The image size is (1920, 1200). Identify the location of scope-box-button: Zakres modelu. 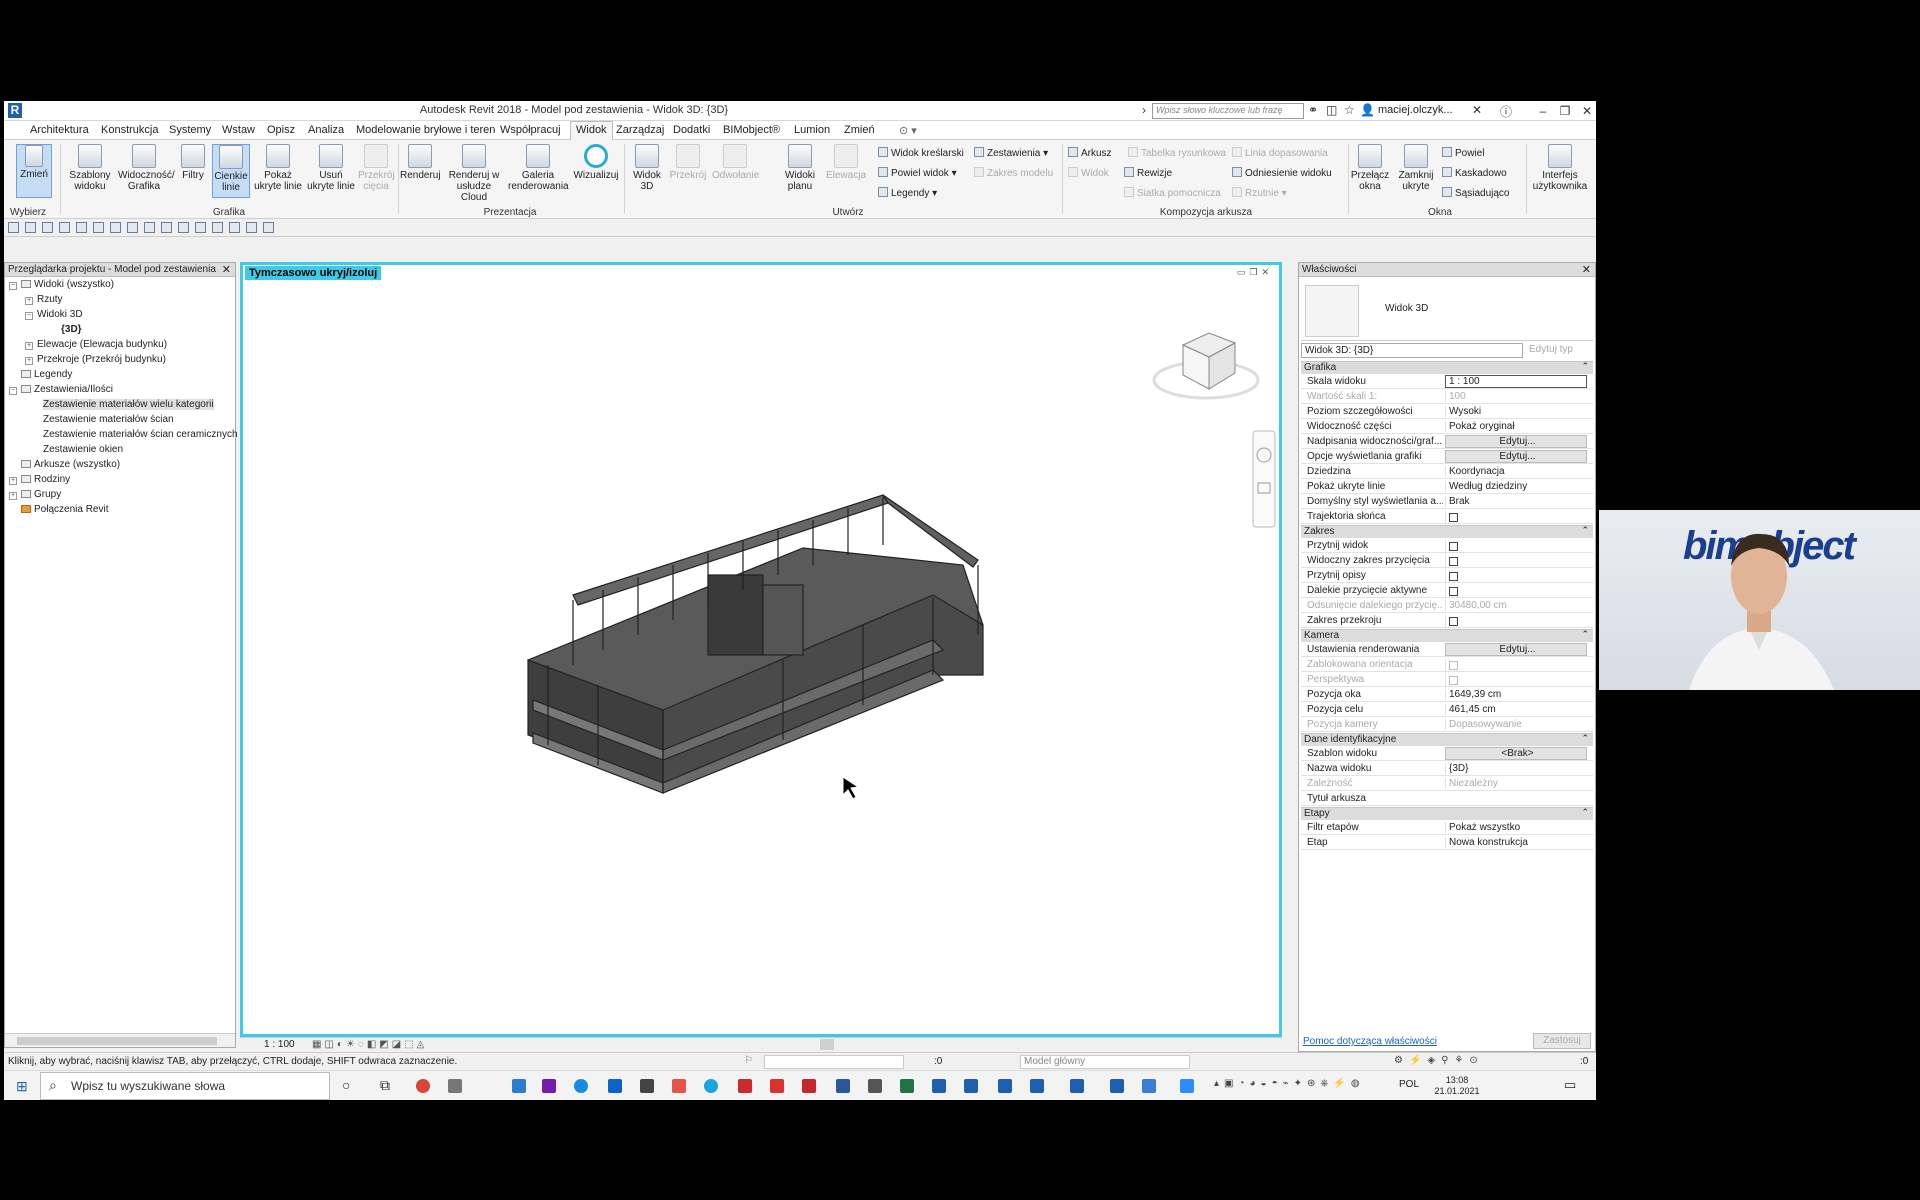
(1013, 173).